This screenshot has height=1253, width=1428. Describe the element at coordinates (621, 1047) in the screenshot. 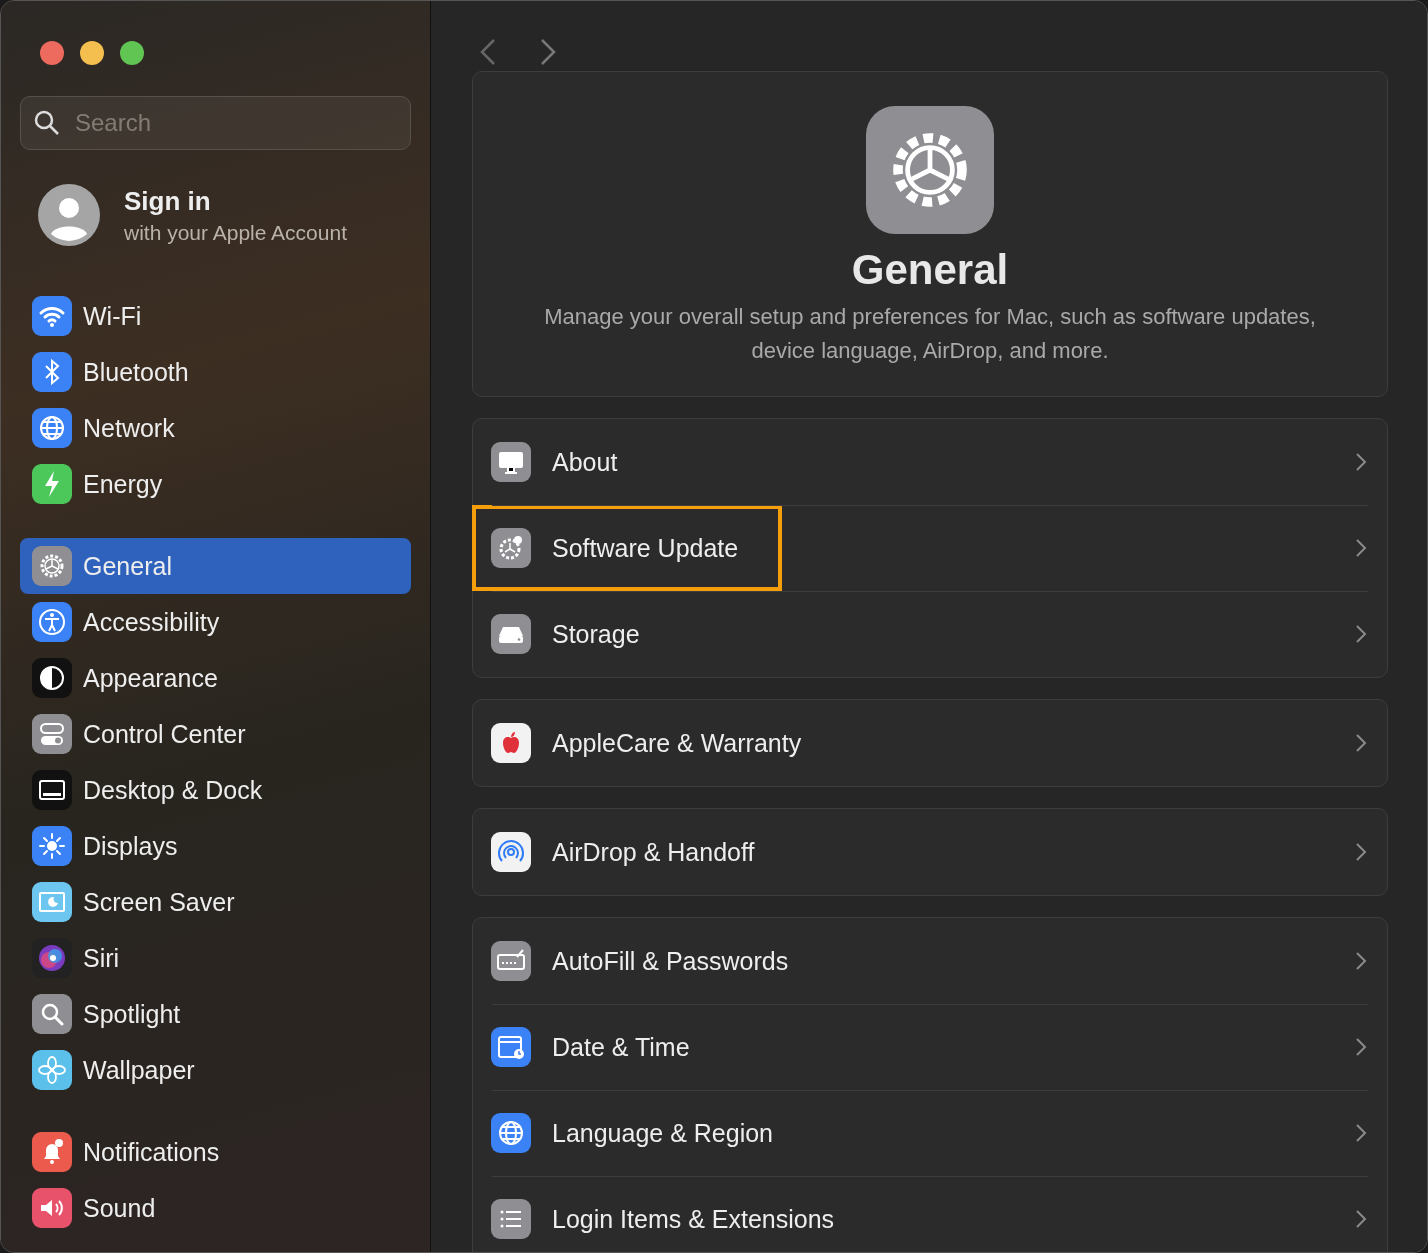

I see `row-label: Date & Time` at that location.